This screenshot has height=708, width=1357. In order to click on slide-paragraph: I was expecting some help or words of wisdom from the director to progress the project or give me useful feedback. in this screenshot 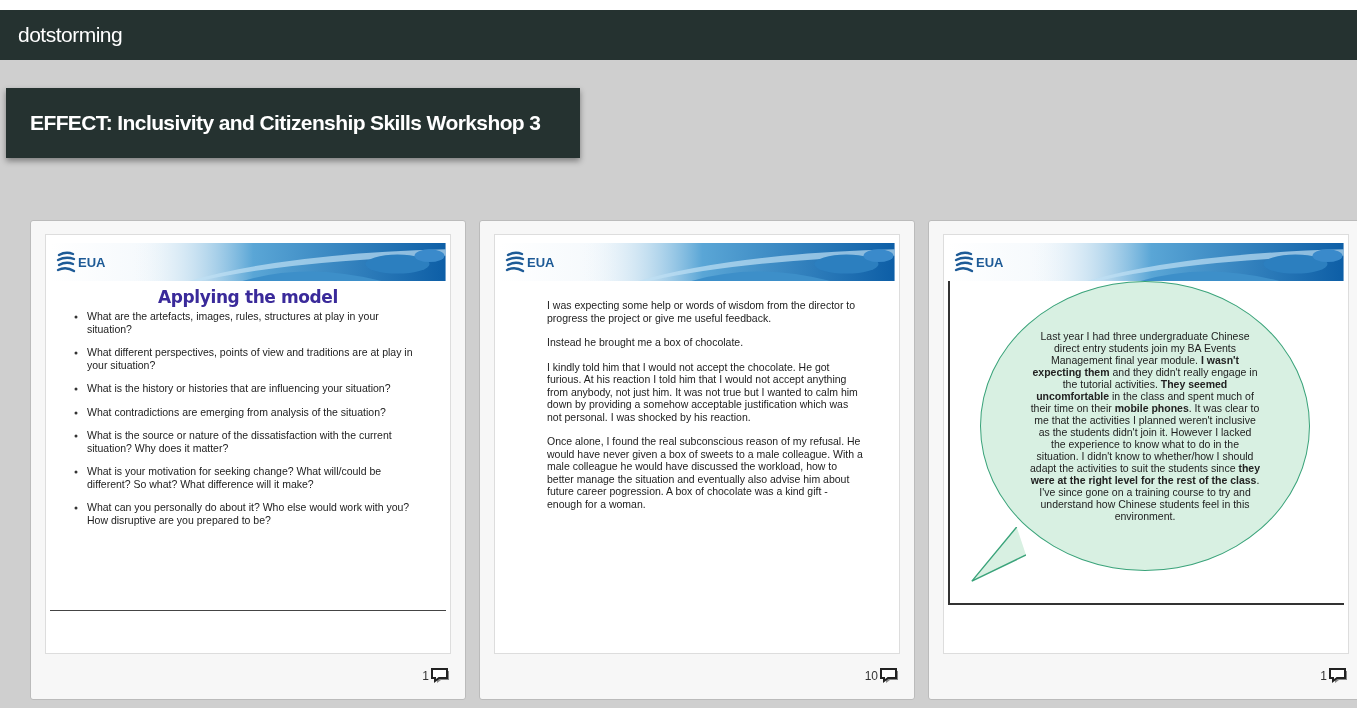, I will do `click(702, 311)`.